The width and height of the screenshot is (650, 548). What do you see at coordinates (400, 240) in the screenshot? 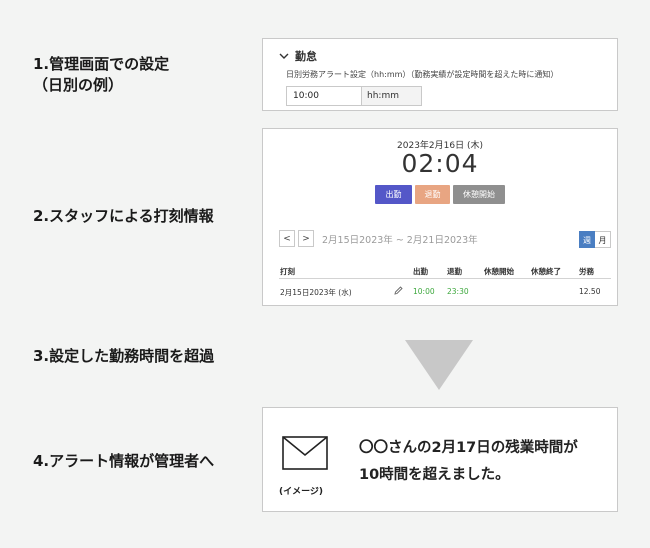
I see `date-range: 2月15日2023年 ~ 2月21日2023年` at bounding box center [400, 240].